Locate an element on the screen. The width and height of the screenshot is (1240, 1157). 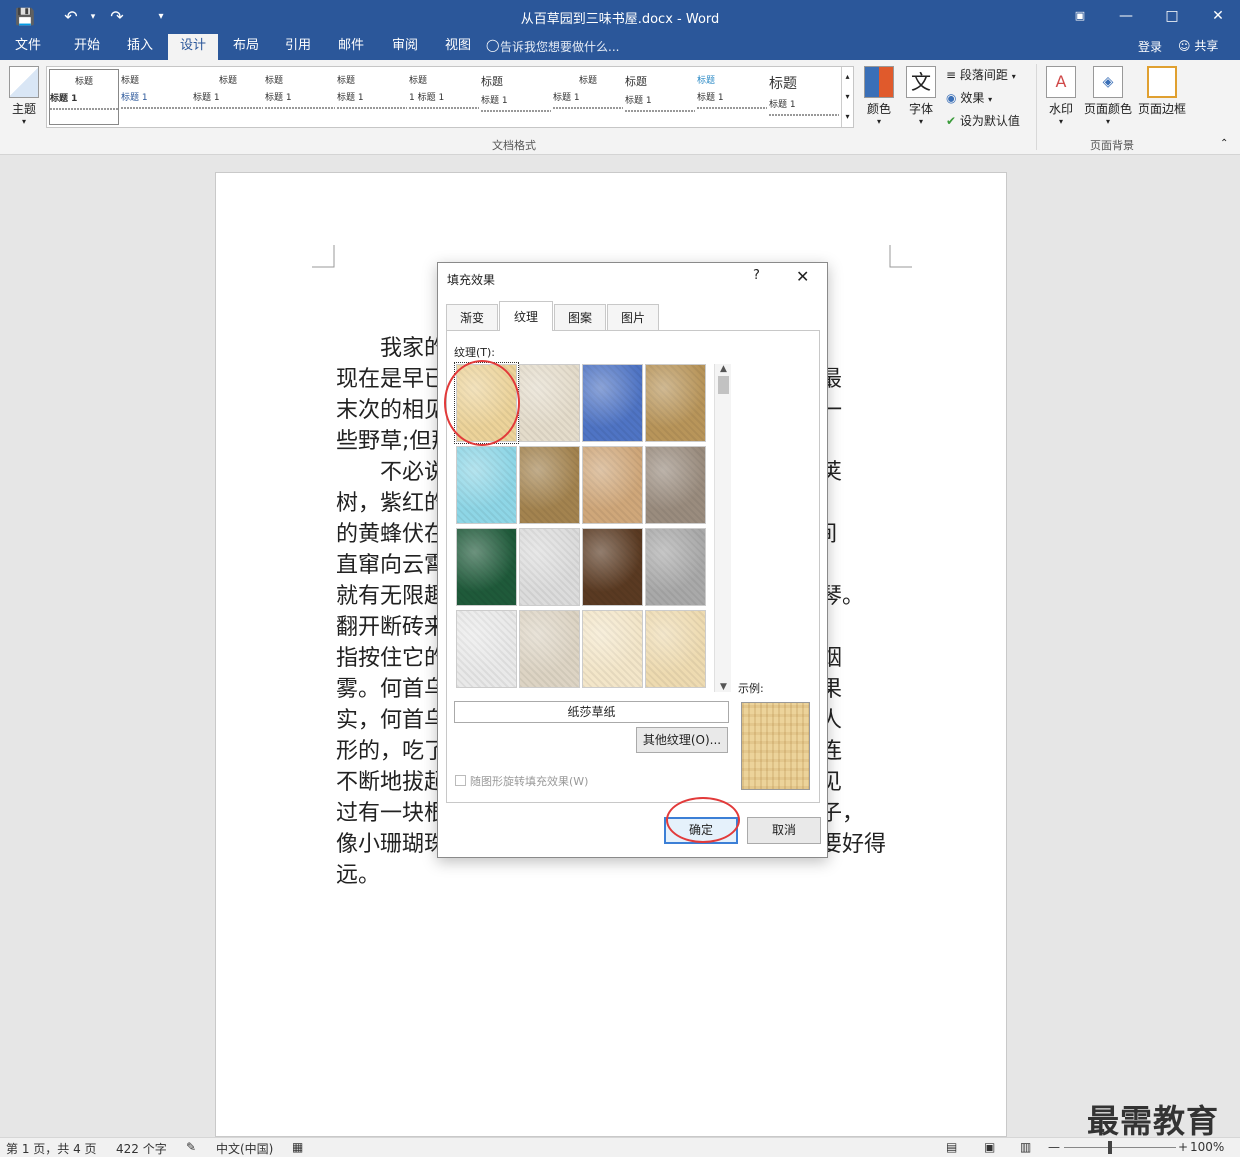
effects-label: 效果 is located at coordinates (972, 98).